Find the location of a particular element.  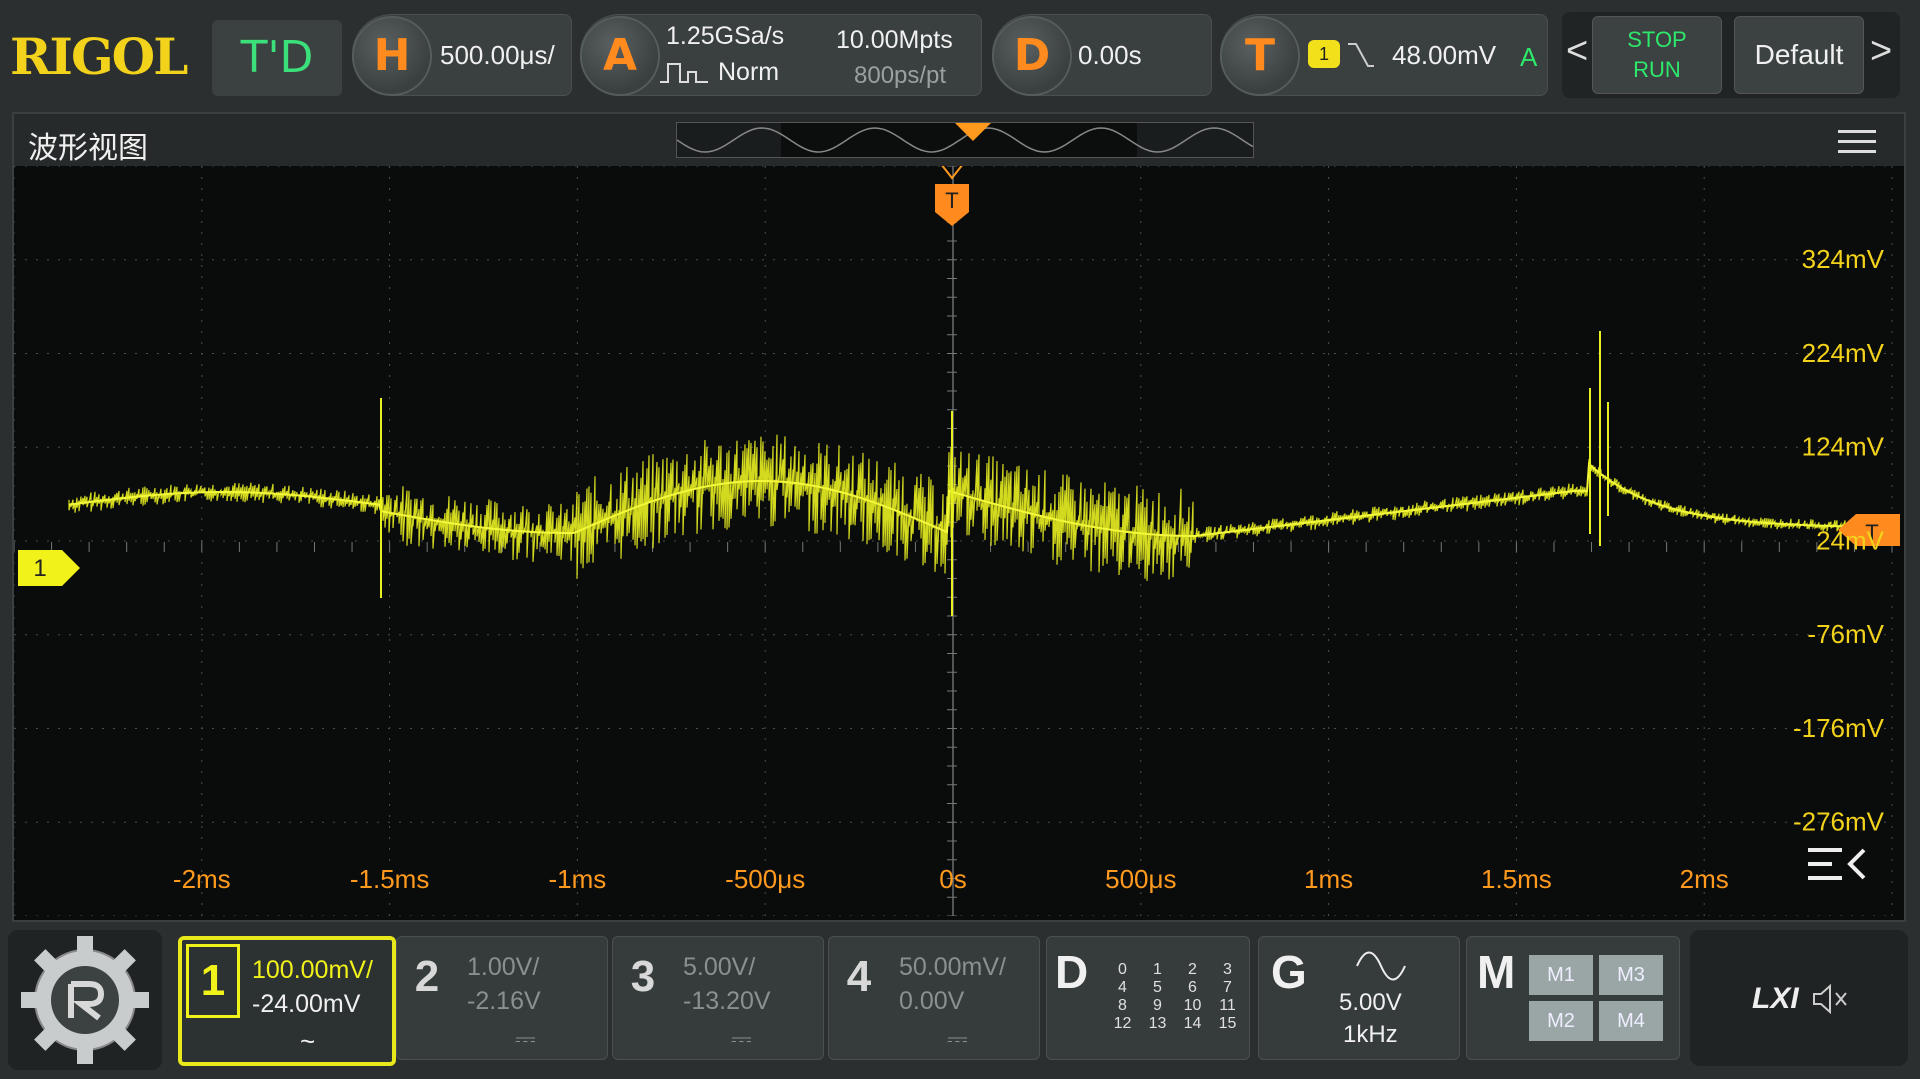

run-label: RUN is located at coordinates (1657, 69).